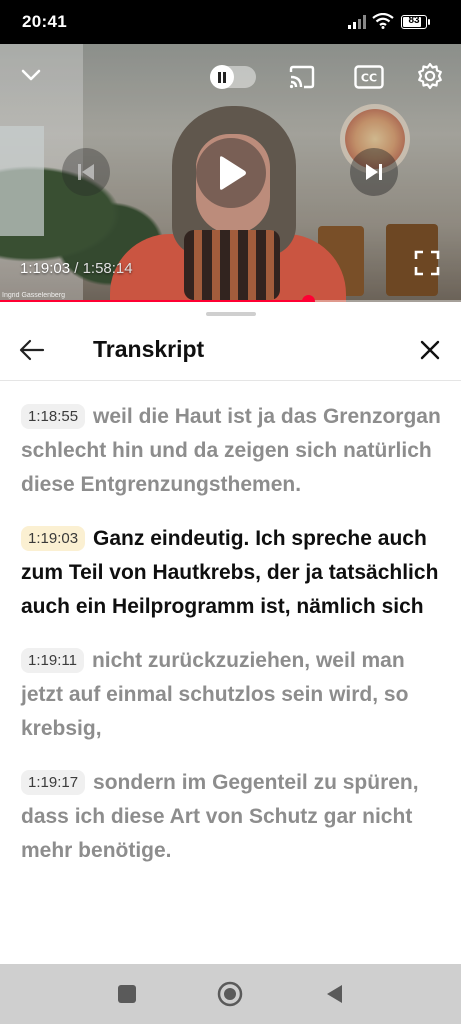 This screenshot has width=461, height=1024. What do you see at coordinates (230, 22) in the screenshot?
I see `status-bar: 20:41 83` at bounding box center [230, 22].